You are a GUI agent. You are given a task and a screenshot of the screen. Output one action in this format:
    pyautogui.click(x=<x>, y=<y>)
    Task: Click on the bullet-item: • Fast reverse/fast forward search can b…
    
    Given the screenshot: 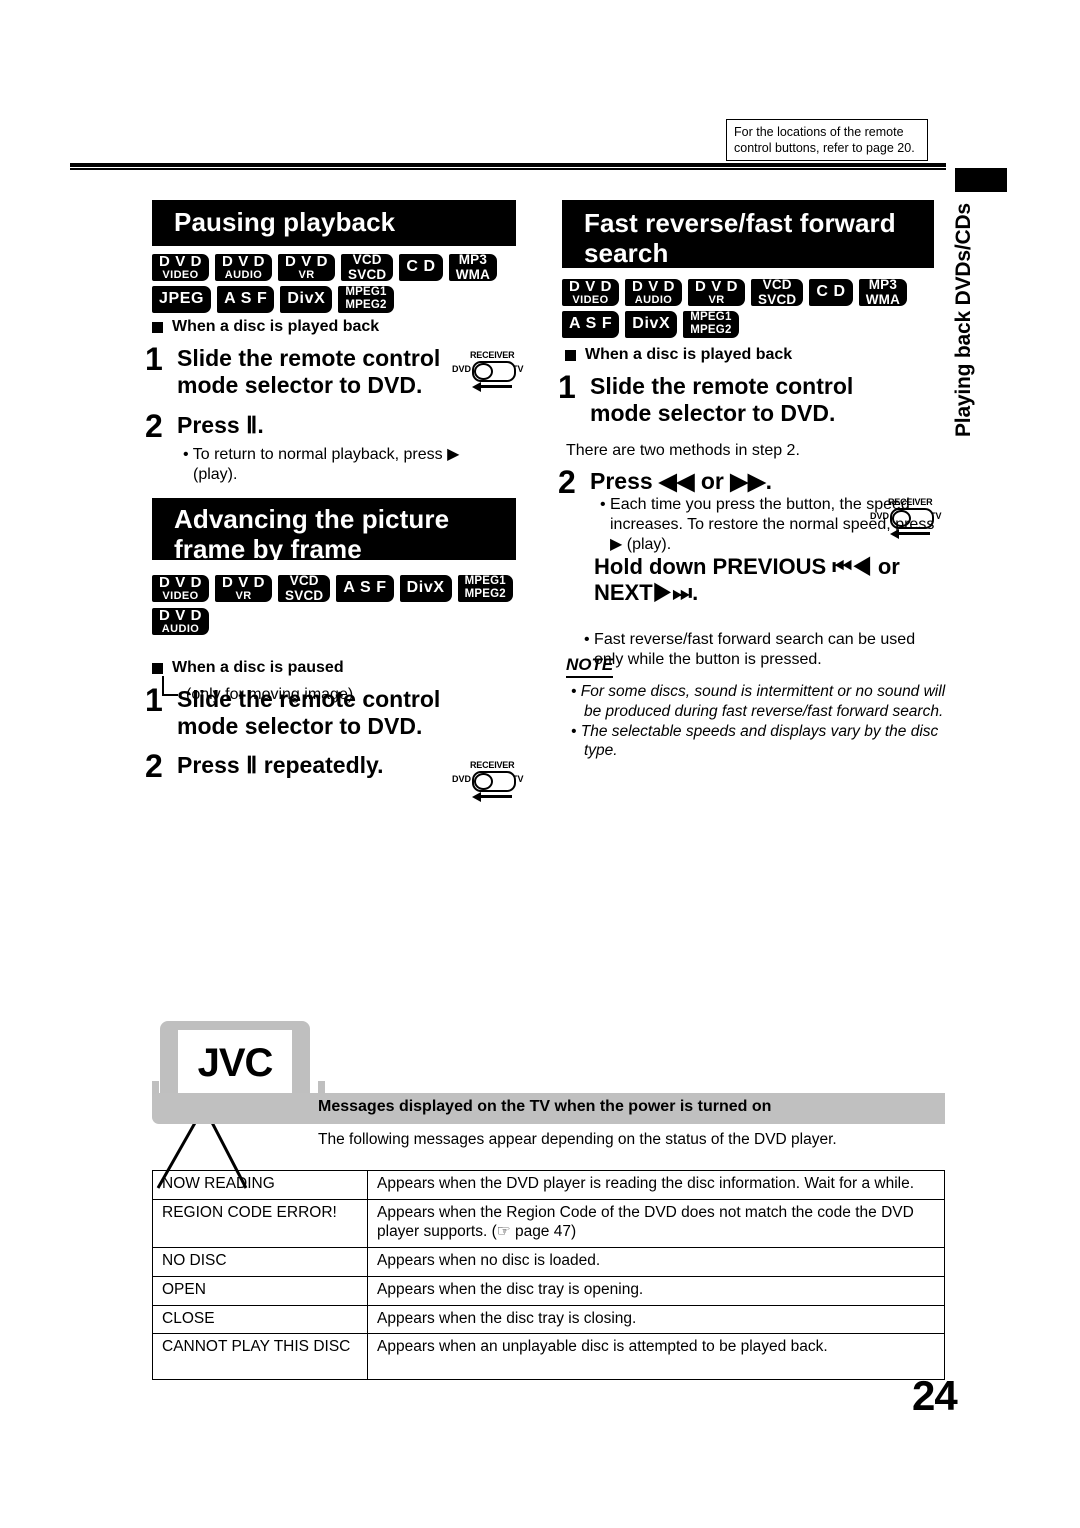 What is the action you would take?
    pyautogui.click(x=750, y=650)
    